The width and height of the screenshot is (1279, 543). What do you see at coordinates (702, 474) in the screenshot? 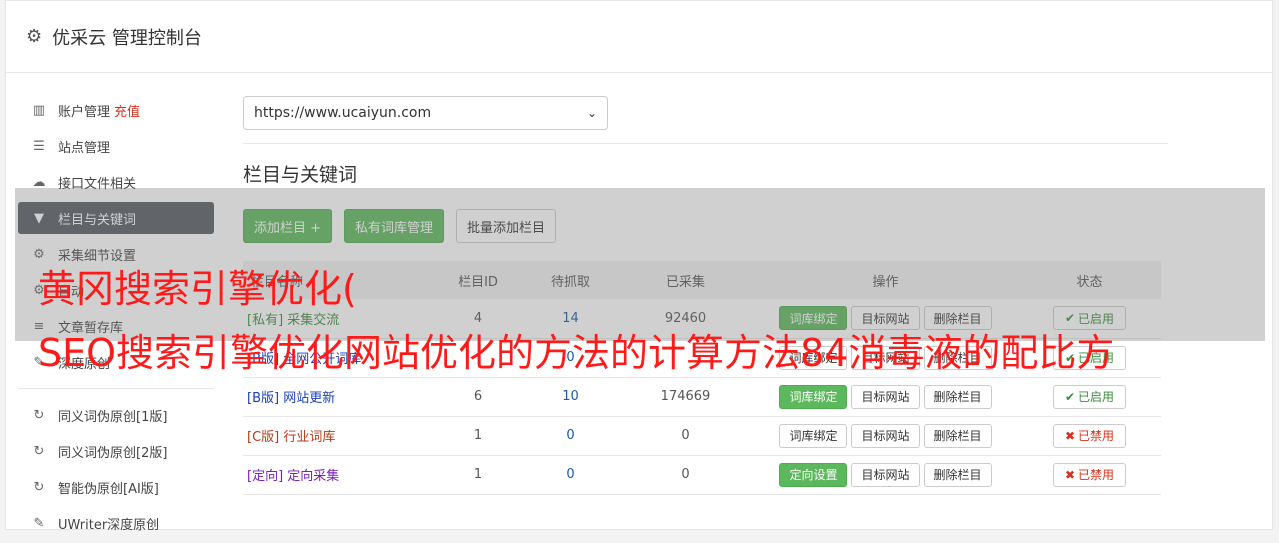
I see `table-row: [定向] 定向采集 1 0 0 定向设置 目标网站 删除栏目 ✖ 已禁用` at bounding box center [702, 474].